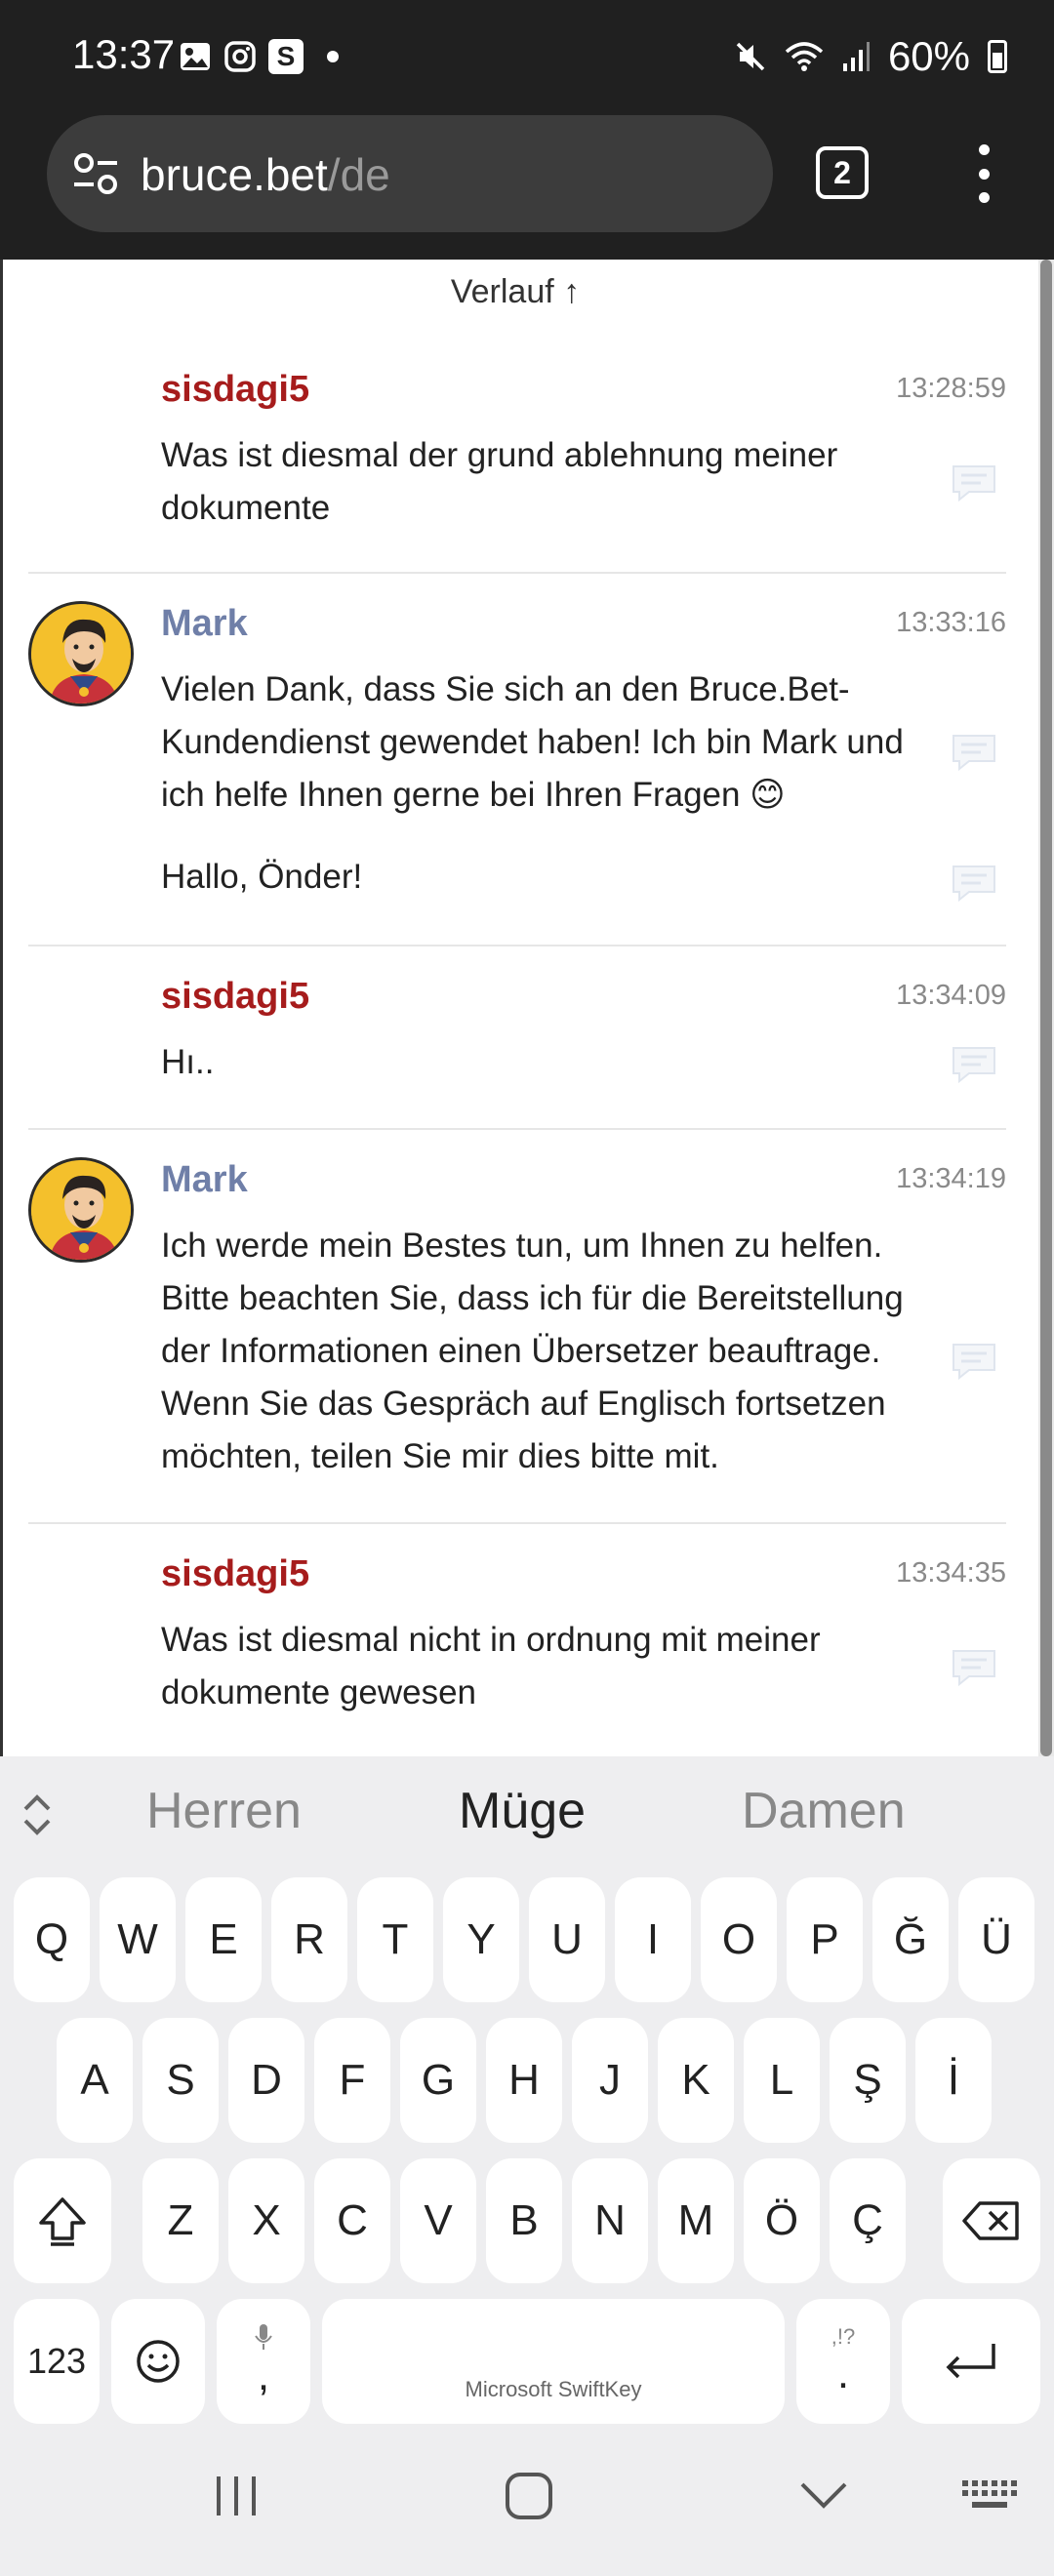 Image resolution: width=1054 pixels, height=2576 pixels. Describe the element at coordinates (234, 174) in the screenshot. I see `url-host: bruce.bet` at that location.